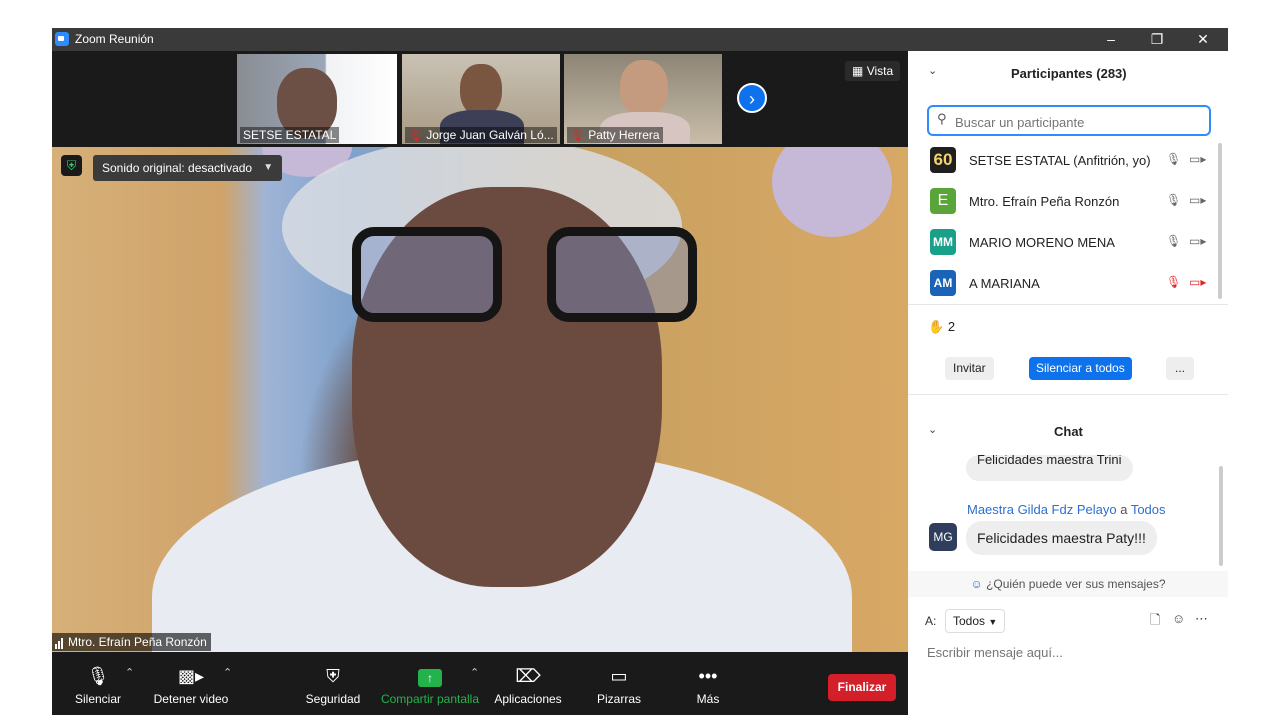 The height and width of the screenshot is (720, 1280). Describe the element at coordinates (1049, 468) in the screenshot. I see `chat-message-bubble: Felicidades maestra Trini` at that location.